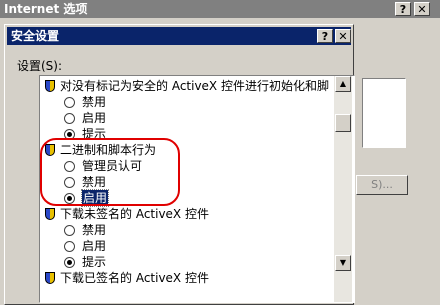  I want to click on outer-titlebar: Internet 选项 ? ✕, so click(220, 9).